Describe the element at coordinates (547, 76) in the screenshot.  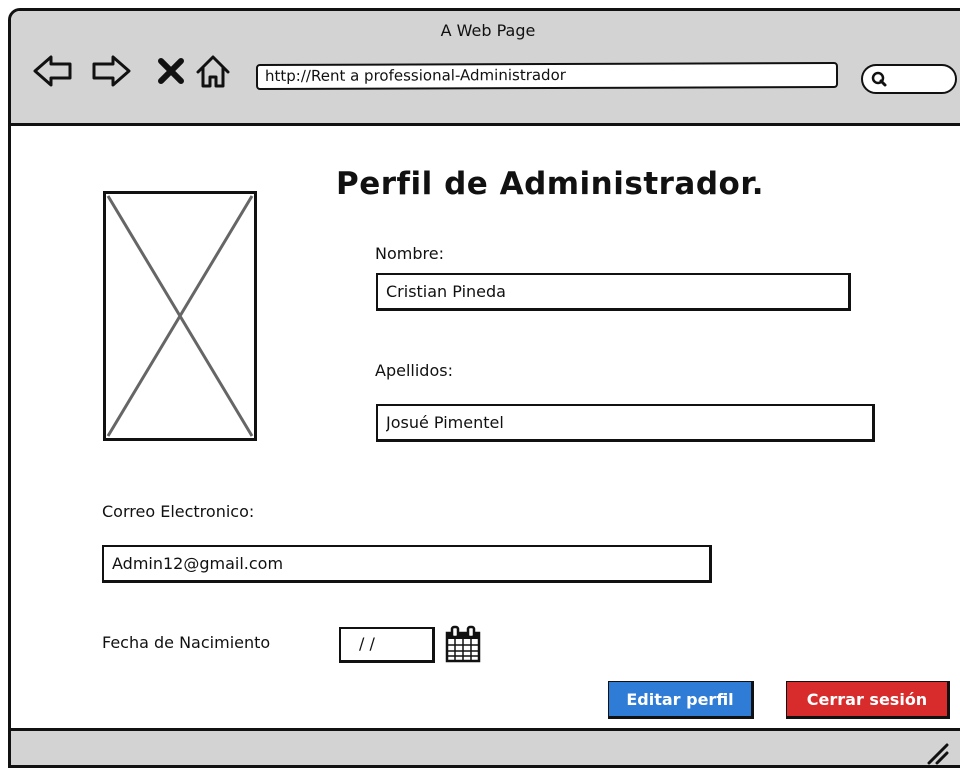
I see `url-bar: http://Rent a professional-Administrador` at that location.